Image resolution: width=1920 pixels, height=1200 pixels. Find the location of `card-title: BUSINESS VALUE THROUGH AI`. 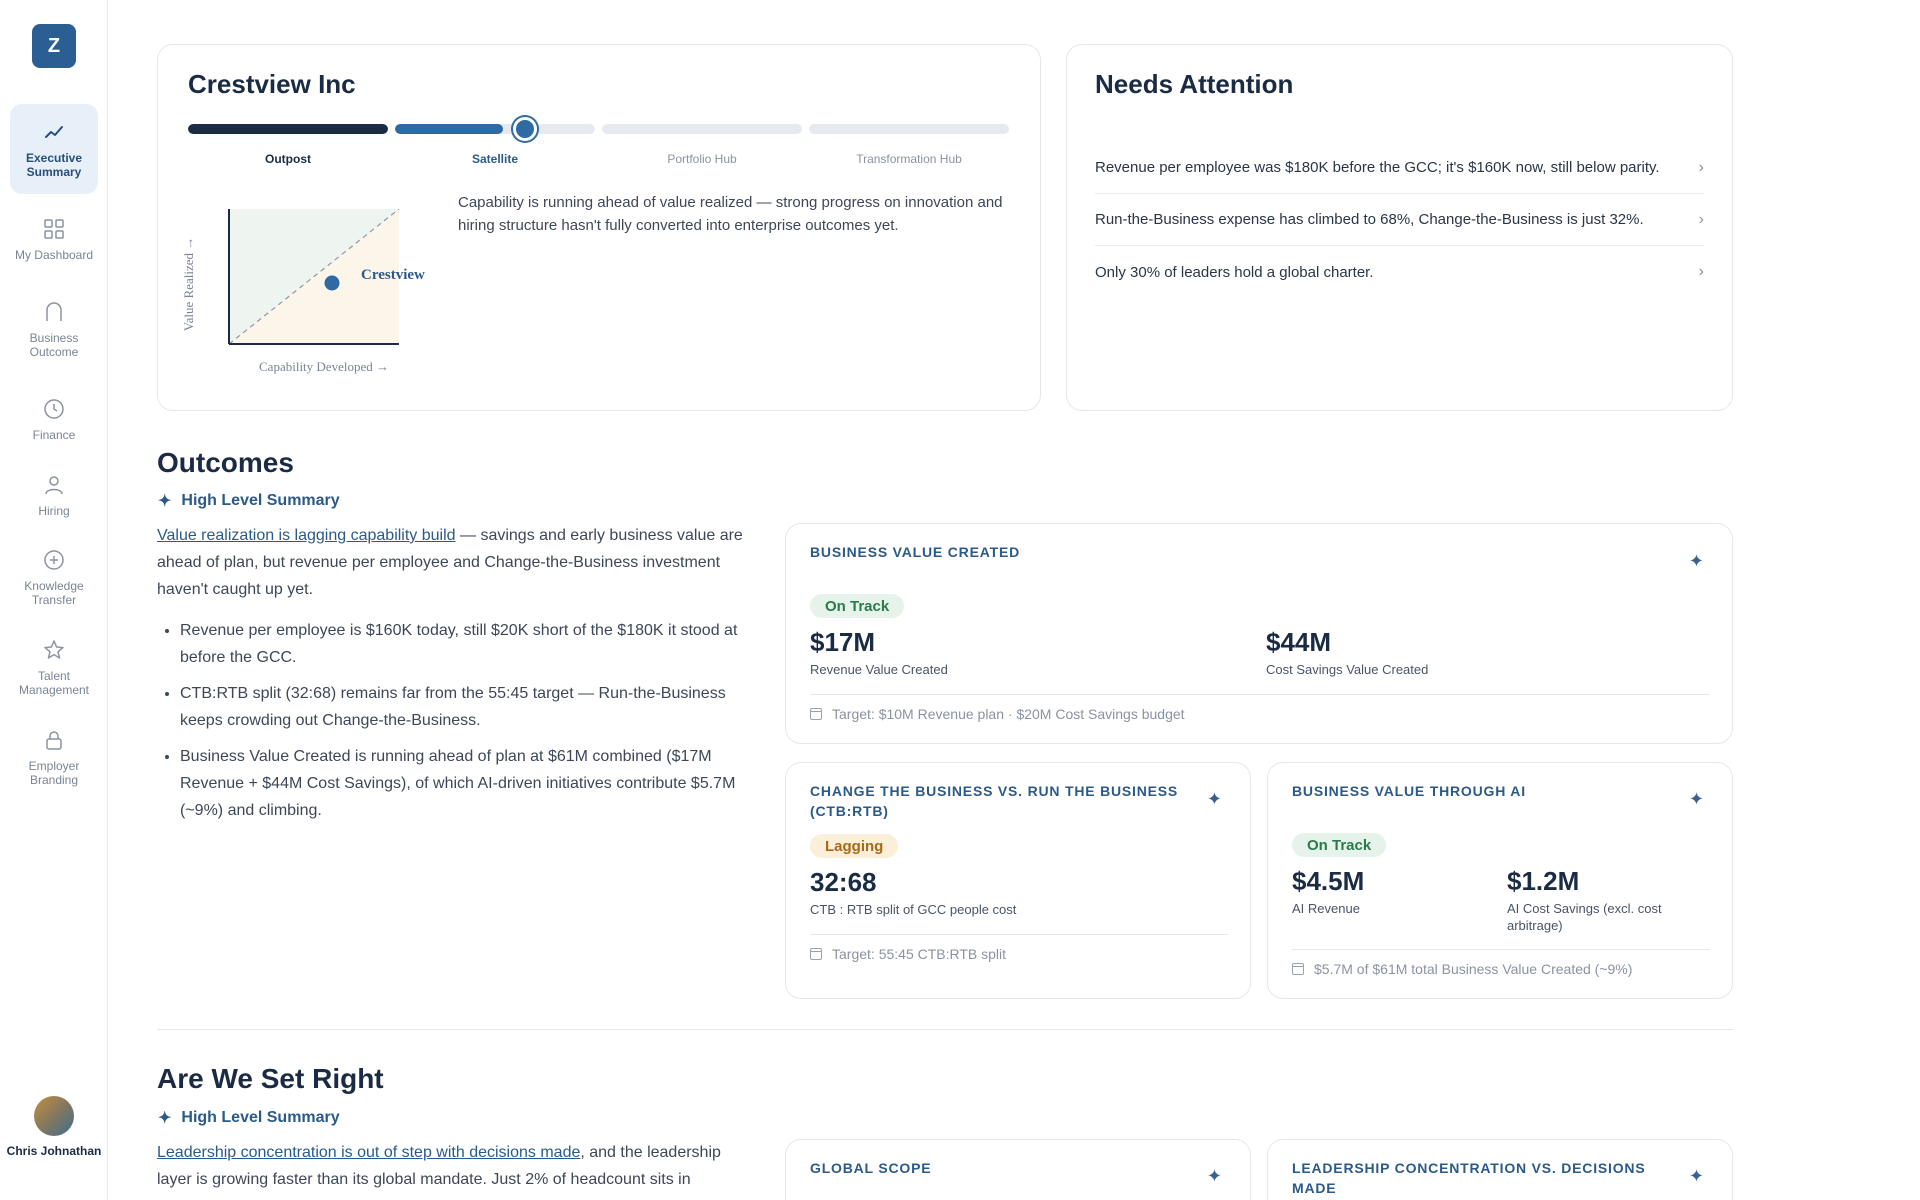

card-title: BUSINESS VALUE THROUGH AI is located at coordinates (1409, 791).